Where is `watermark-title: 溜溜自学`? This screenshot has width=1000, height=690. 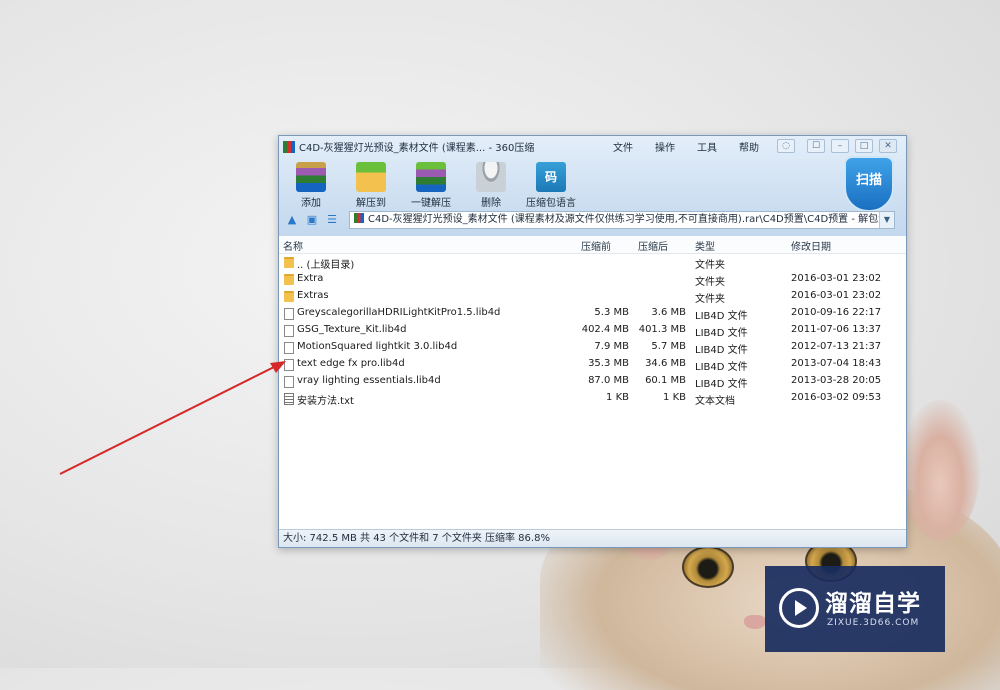 watermark-title: 溜溜自学 is located at coordinates (873, 604).